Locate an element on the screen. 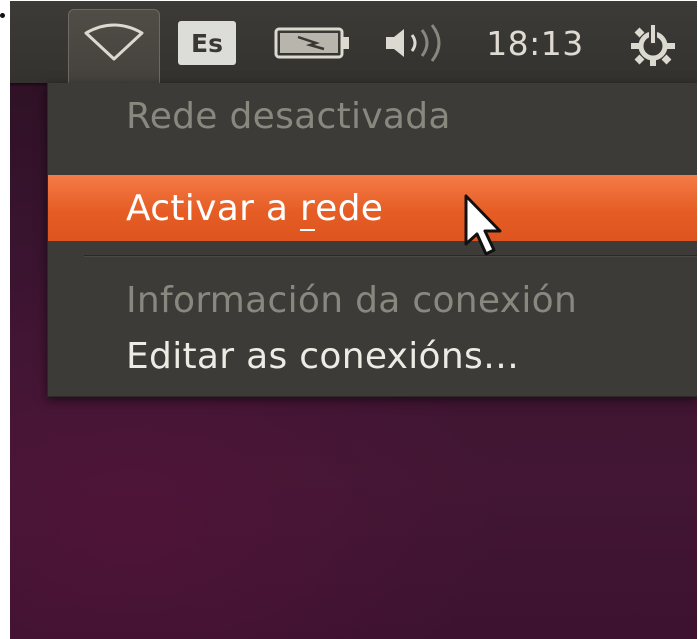 Image resolution: width=698 pixels, height=639 pixels. mouse-cursor-icon is located at coordinates (484, 226).